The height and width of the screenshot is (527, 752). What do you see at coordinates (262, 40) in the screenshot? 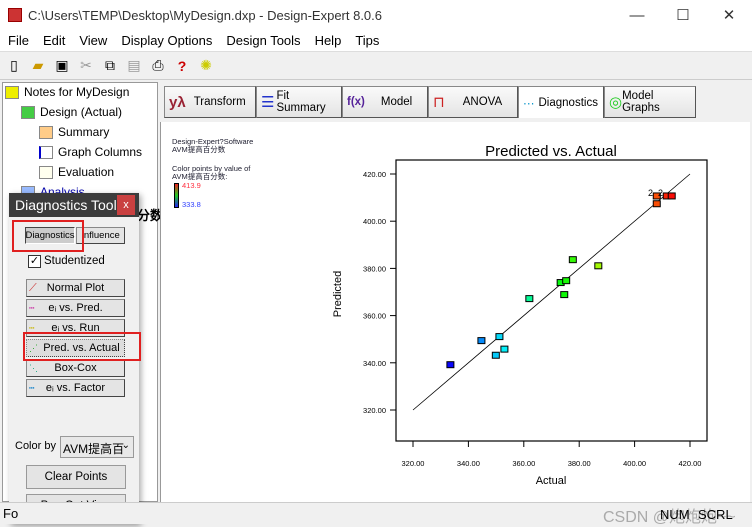
I see `menu-design-tools: Design Tools` at bounding box center [262, 40].